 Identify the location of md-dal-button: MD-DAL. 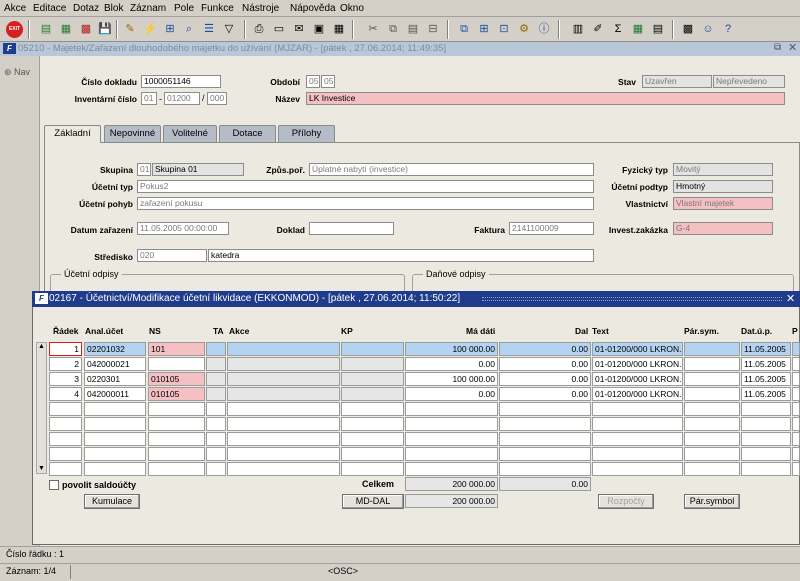
(373, 501).